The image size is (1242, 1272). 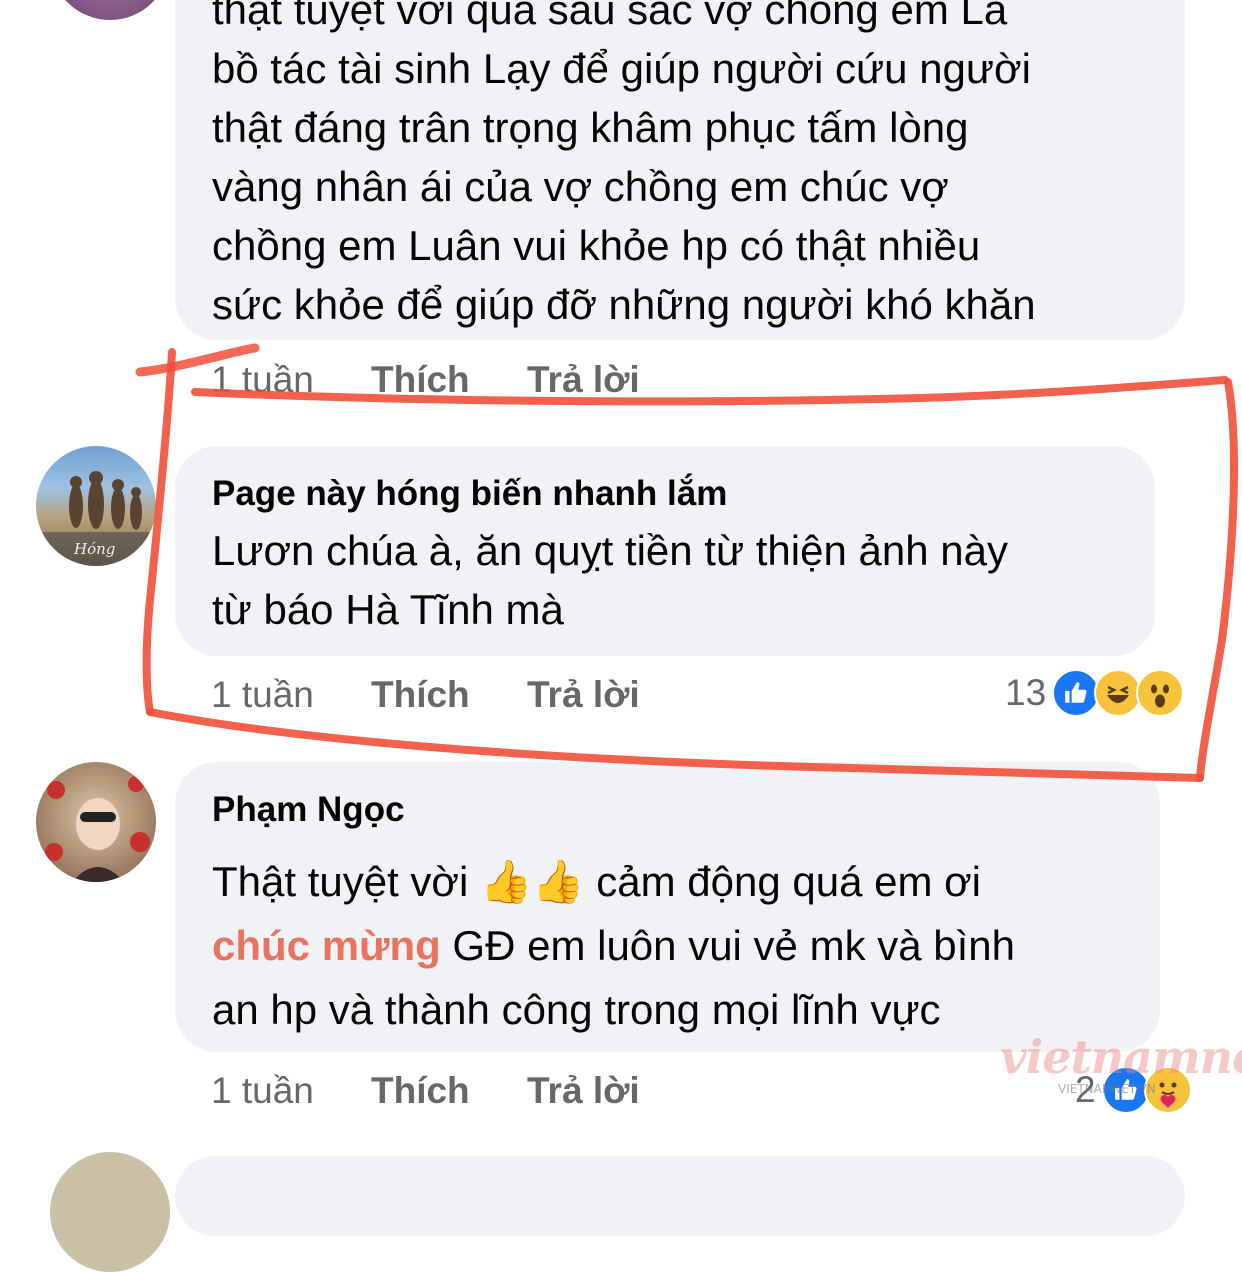 What do you see at coordinates (262, 1091) in the screenshot?
I see `comment-time-3: 1 tuần` at bounding box center [262, 1091].